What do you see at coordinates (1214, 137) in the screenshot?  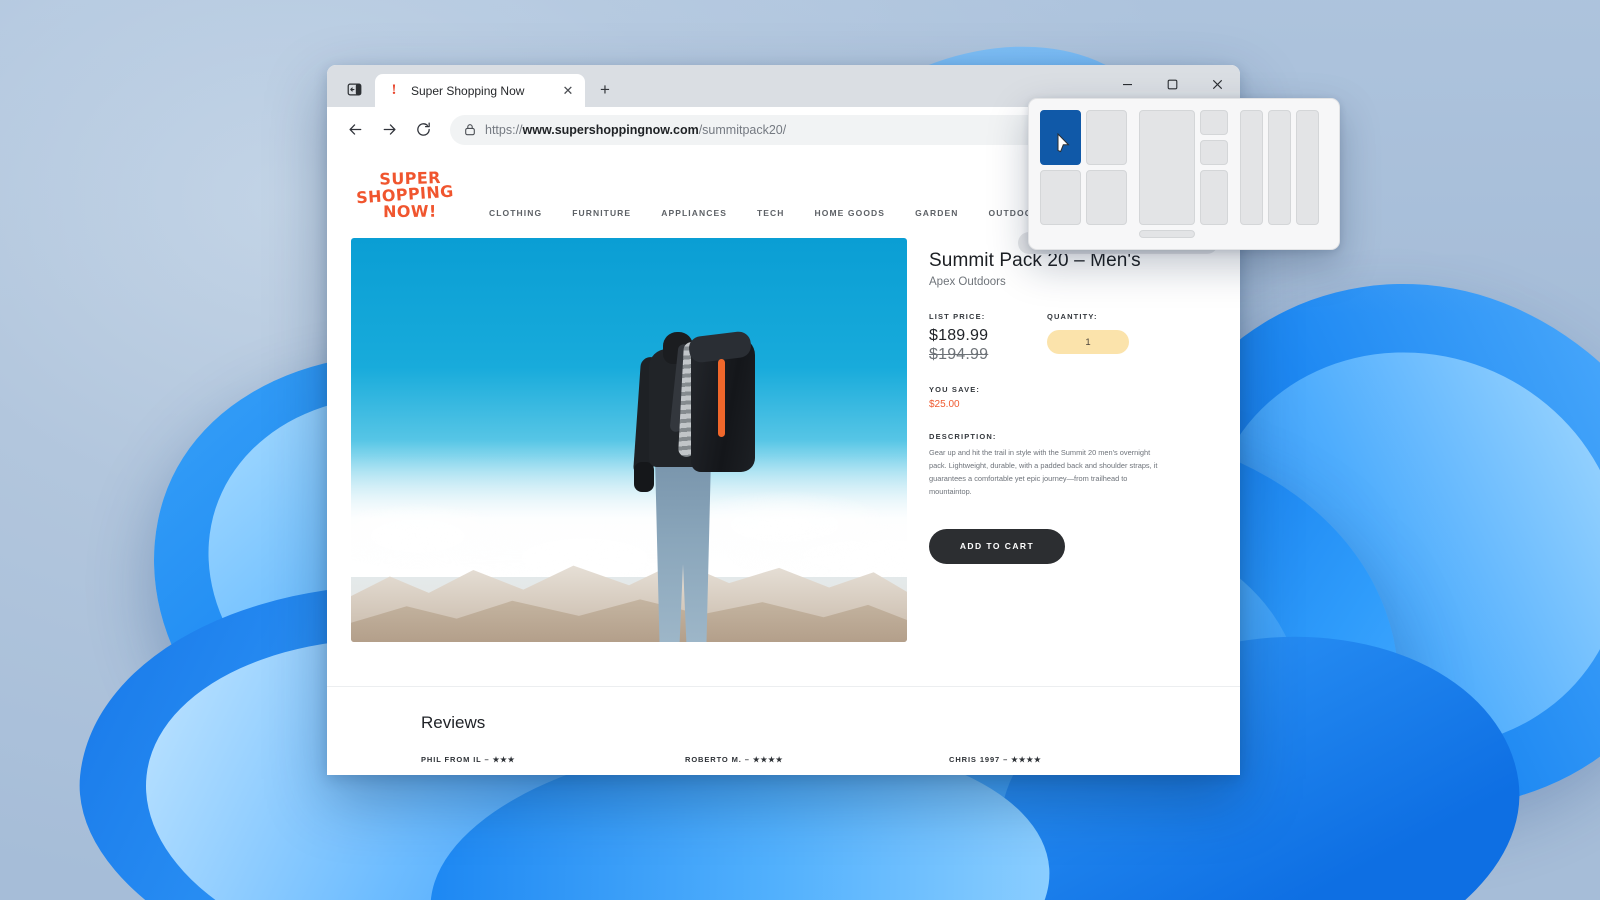 I see `snap-zone-right-stack` at bounding box center [1214, 137].